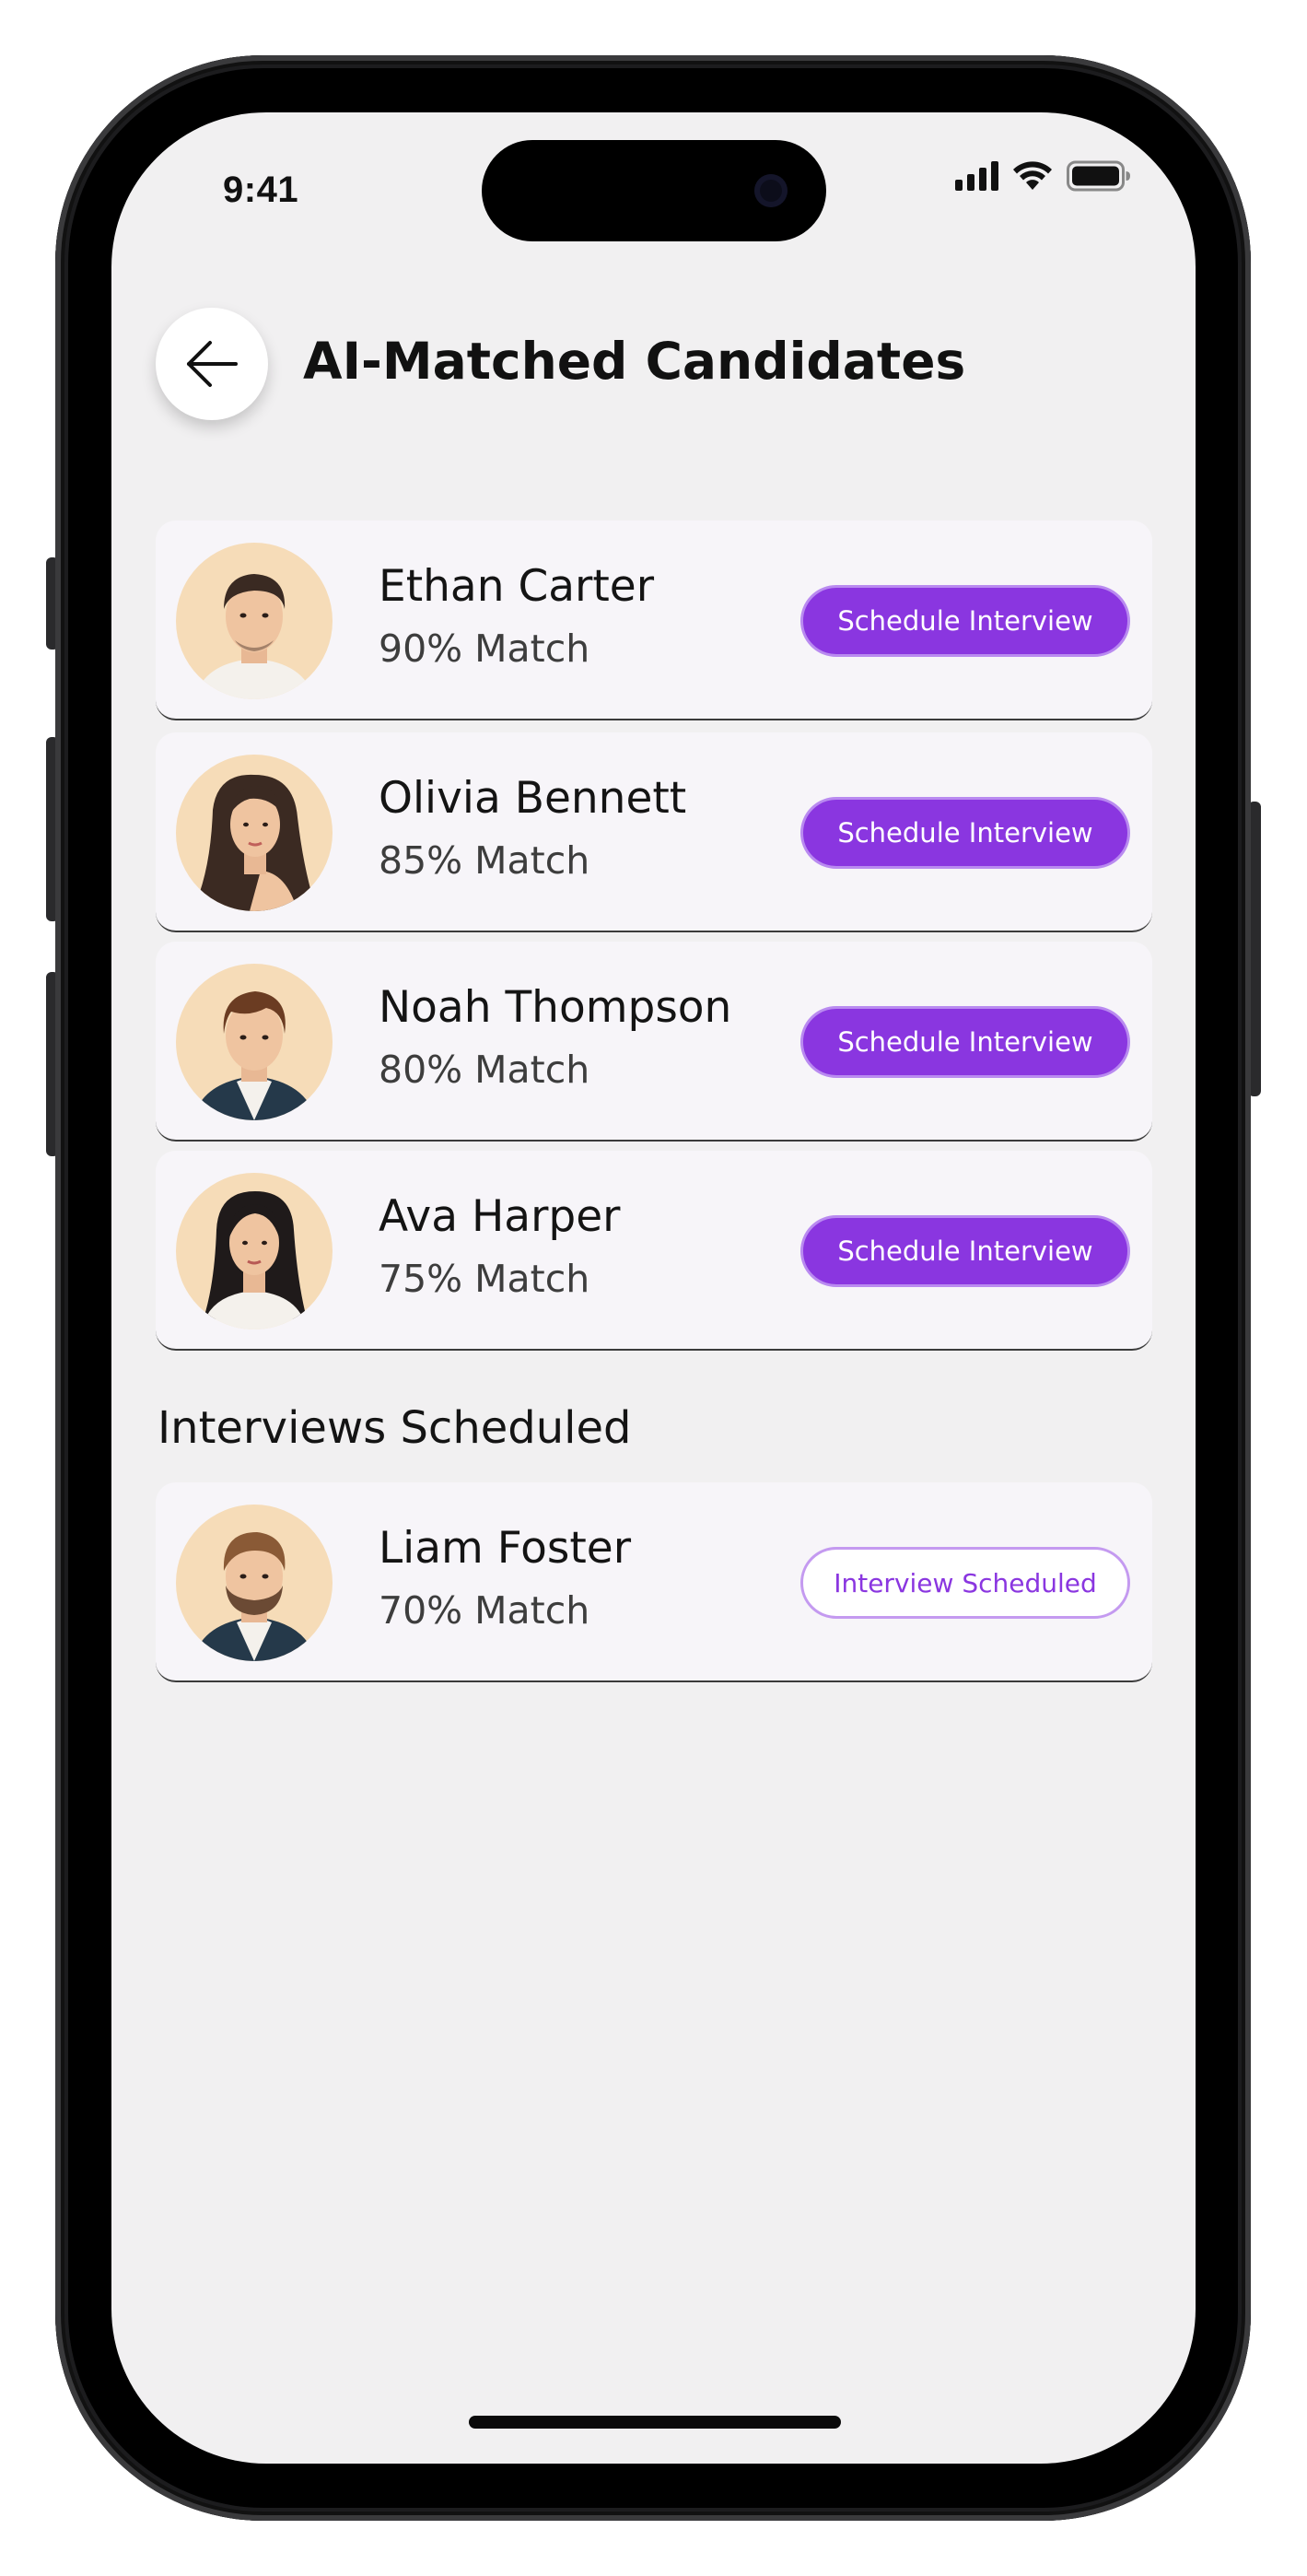 This screenshot has width=1307, height=2576. Describe the element at coordinates (555, 1008) in the screenshot. I see `candidate-name: Noah Thompson` at that location.